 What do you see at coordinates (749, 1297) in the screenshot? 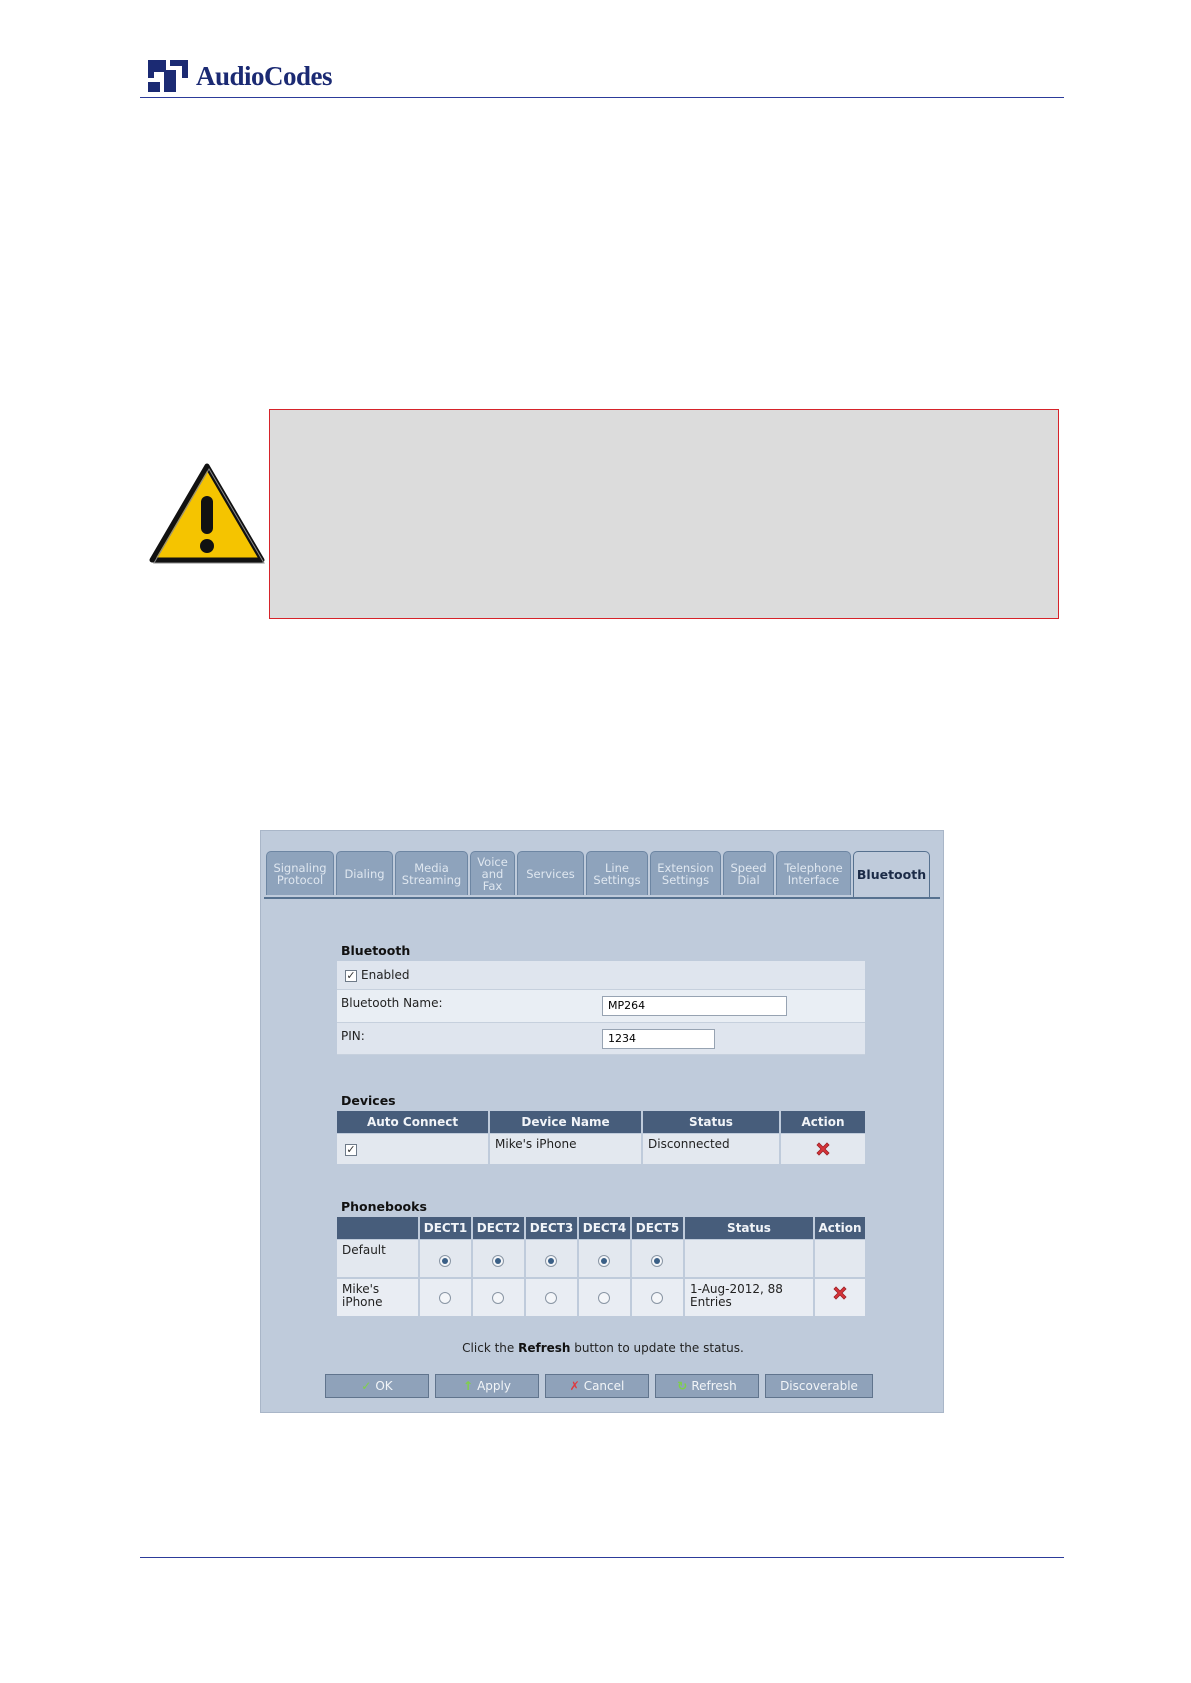
I see `phonebook-status-cell: 1-Aug-2012, 88 Entries` at bounding box center [749, 1297].